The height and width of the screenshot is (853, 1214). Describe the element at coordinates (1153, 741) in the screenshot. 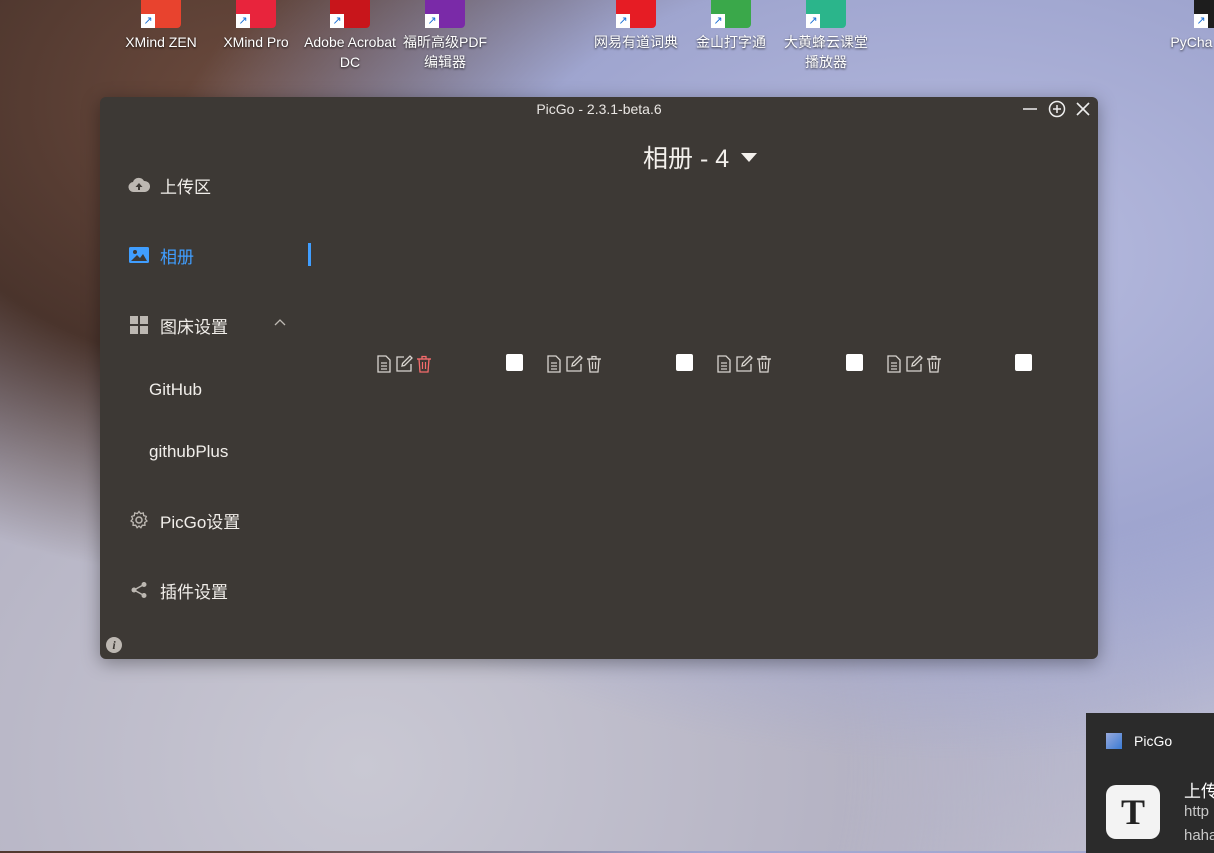

I see `toast-app-name: PicGo` at that location.